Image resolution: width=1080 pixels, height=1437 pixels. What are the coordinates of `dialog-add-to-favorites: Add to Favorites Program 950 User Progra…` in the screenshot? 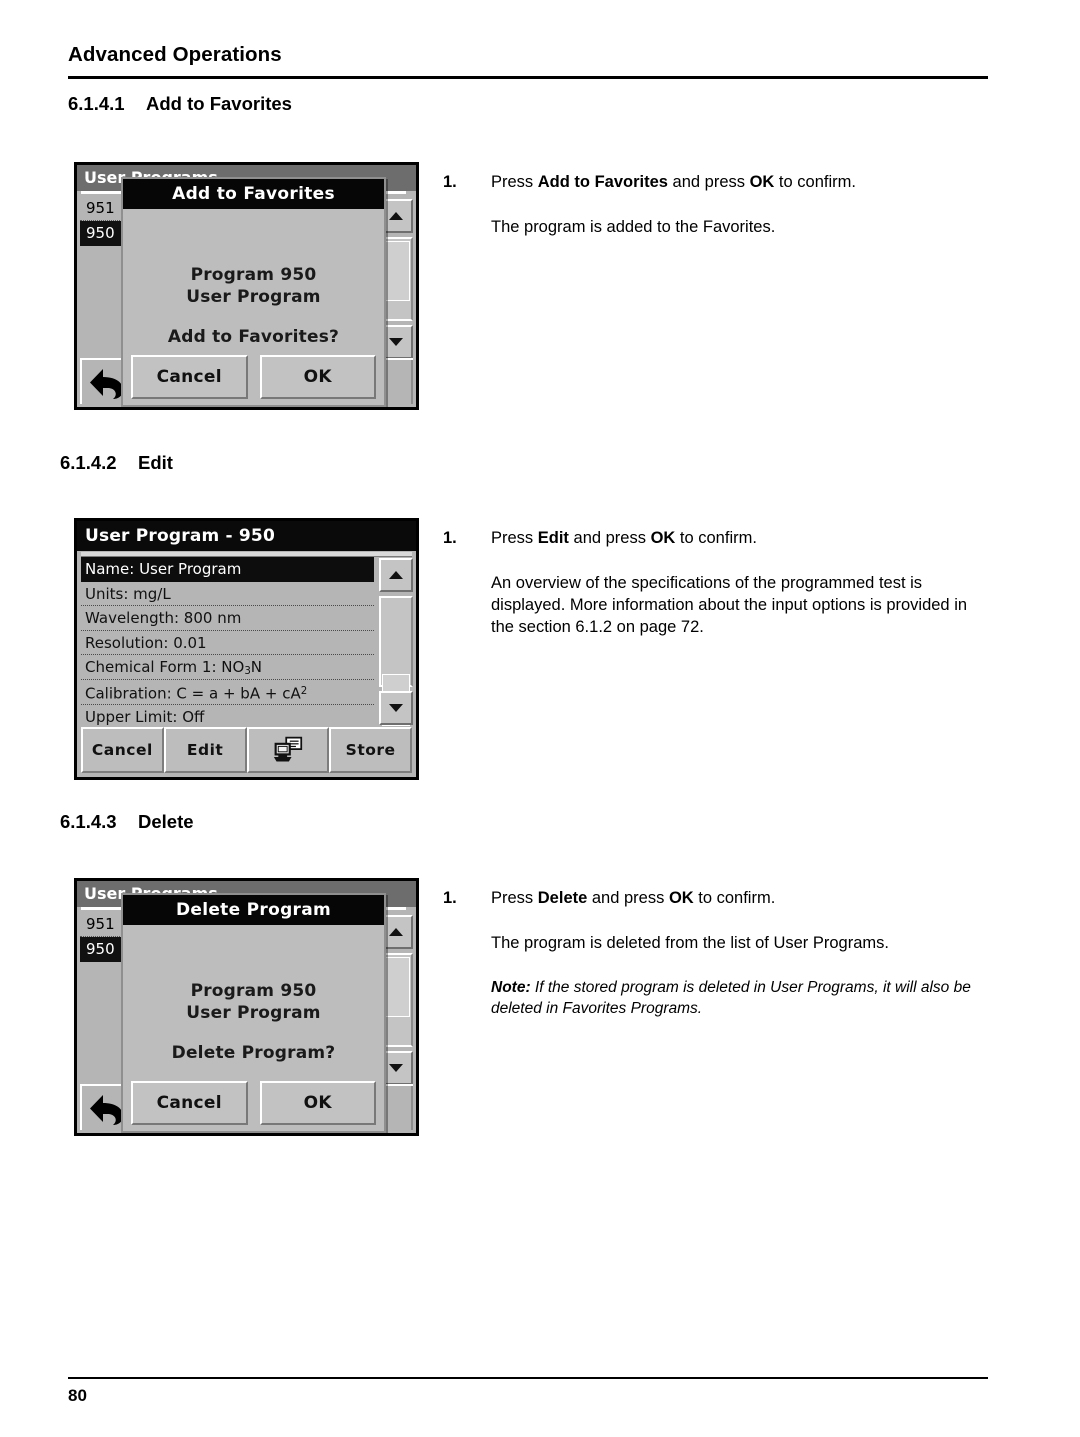 It's located at (253, 292).